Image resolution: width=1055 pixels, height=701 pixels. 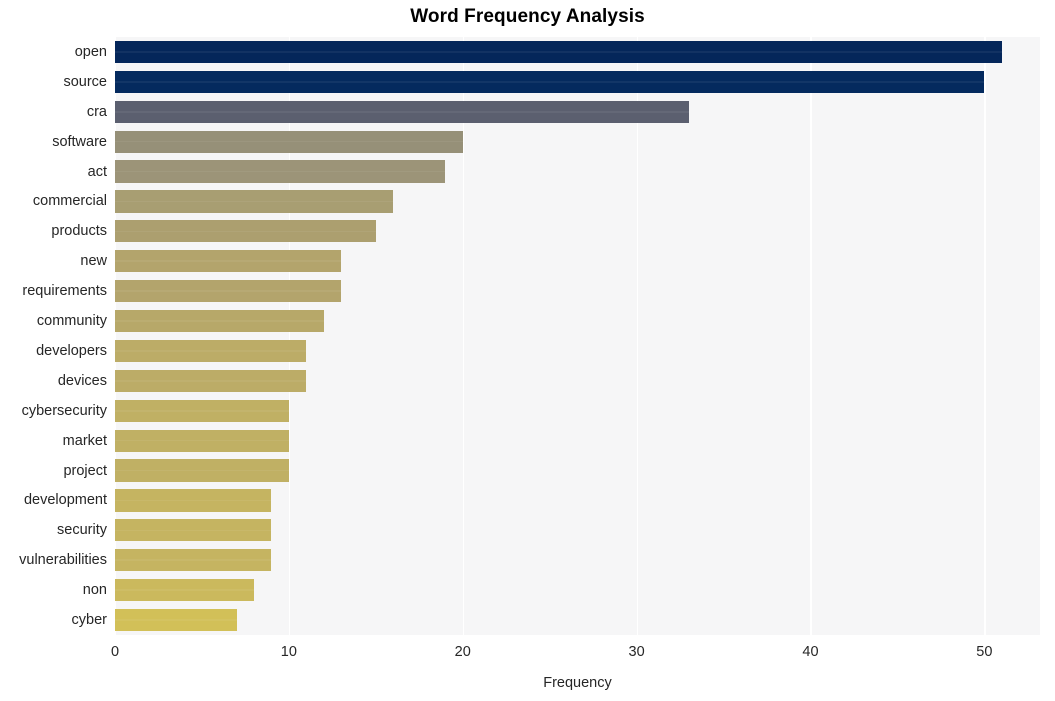 I want to click on bar-commercial, so click(x=254, y=201).